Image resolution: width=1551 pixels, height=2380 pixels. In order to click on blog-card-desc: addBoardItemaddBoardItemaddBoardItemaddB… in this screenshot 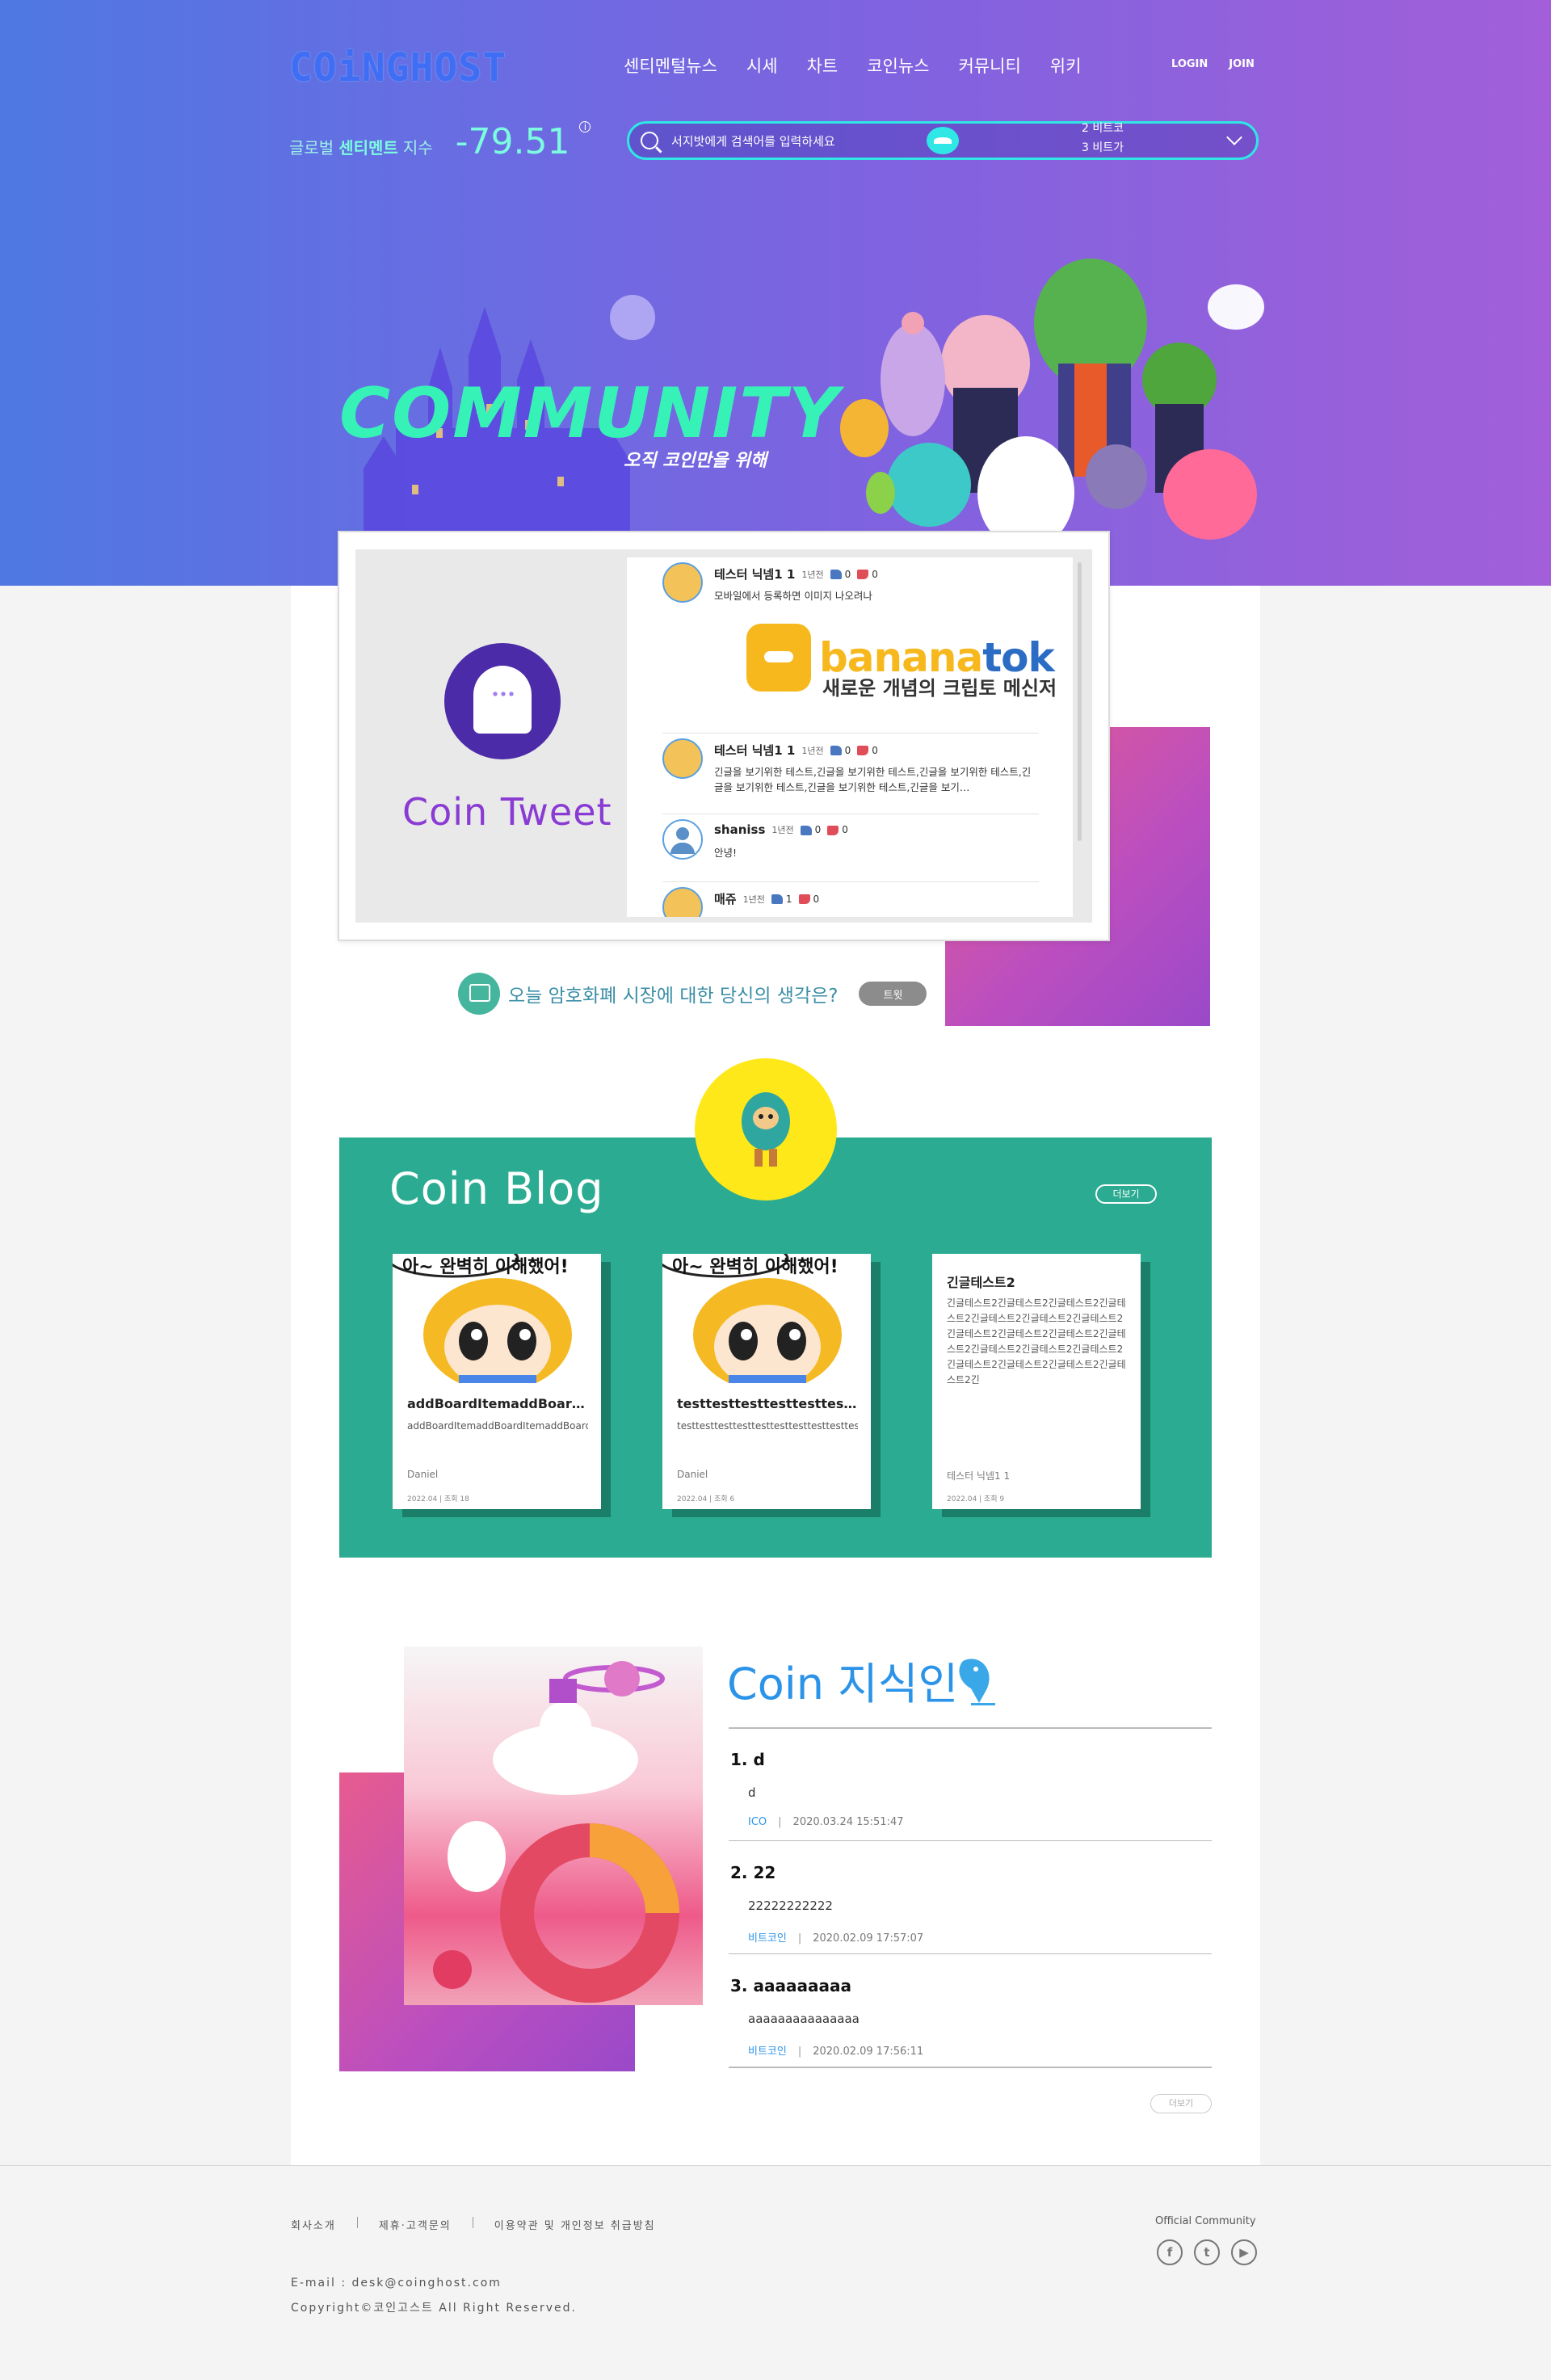, I will do `click(498, 1426)`.